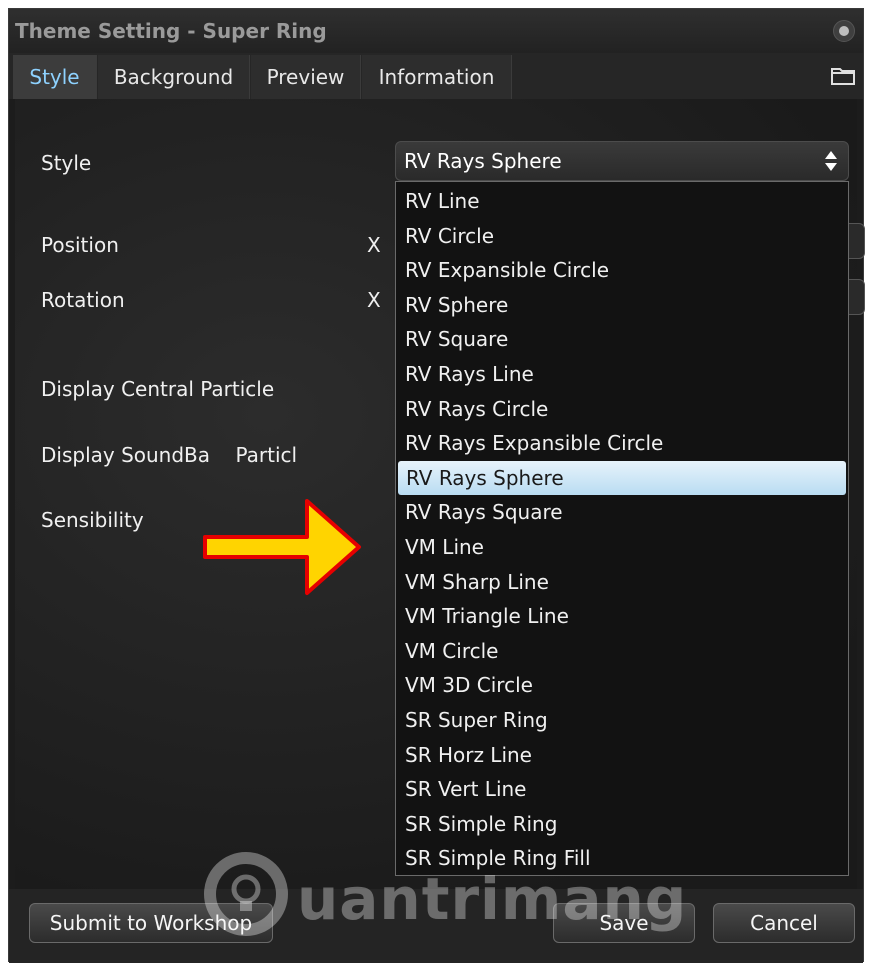 This screenshot has height=964, width=870. Describe the element at coordinates (621, 236) in the screenshot. I see `dropdown-option: RV Circle` at that location.